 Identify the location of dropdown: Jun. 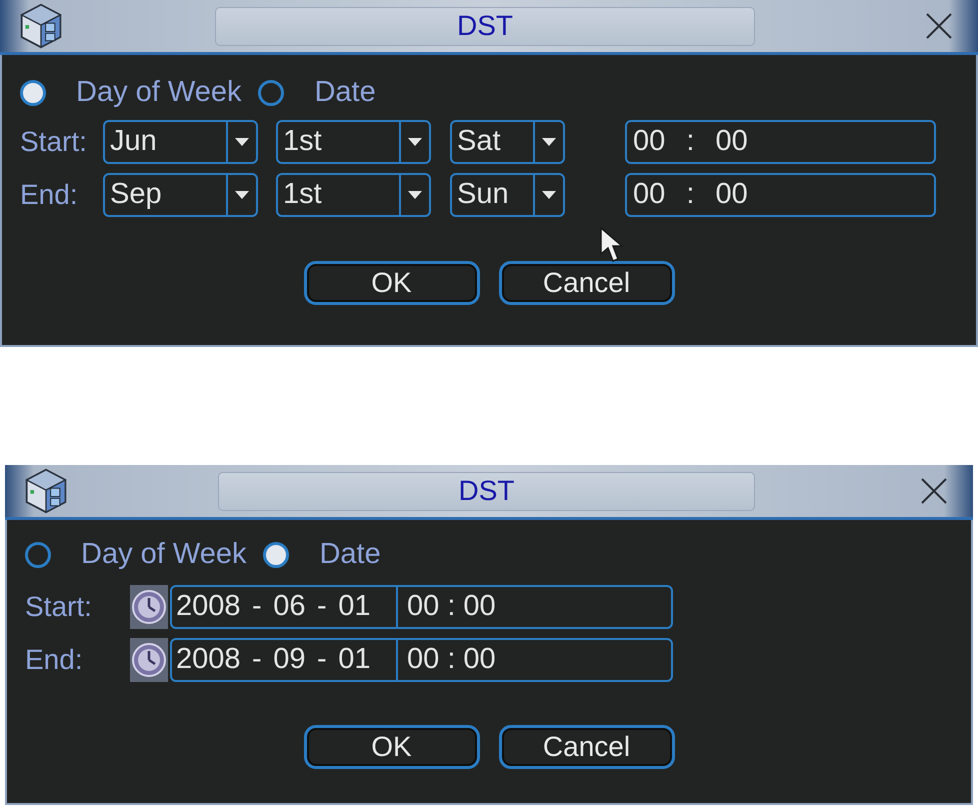
(180, 142).